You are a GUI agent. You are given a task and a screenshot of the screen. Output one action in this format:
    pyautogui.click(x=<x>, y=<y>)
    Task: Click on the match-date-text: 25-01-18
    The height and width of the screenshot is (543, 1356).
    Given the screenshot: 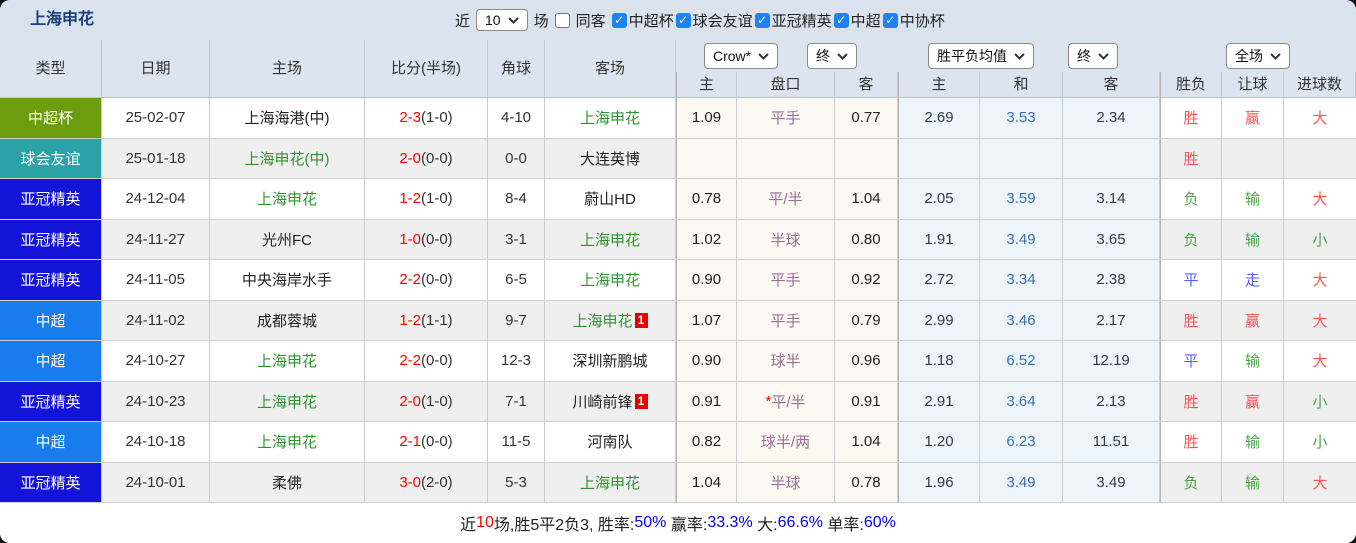 What is the action you would take?
    pyautogui.click(x=155, y=158)
    